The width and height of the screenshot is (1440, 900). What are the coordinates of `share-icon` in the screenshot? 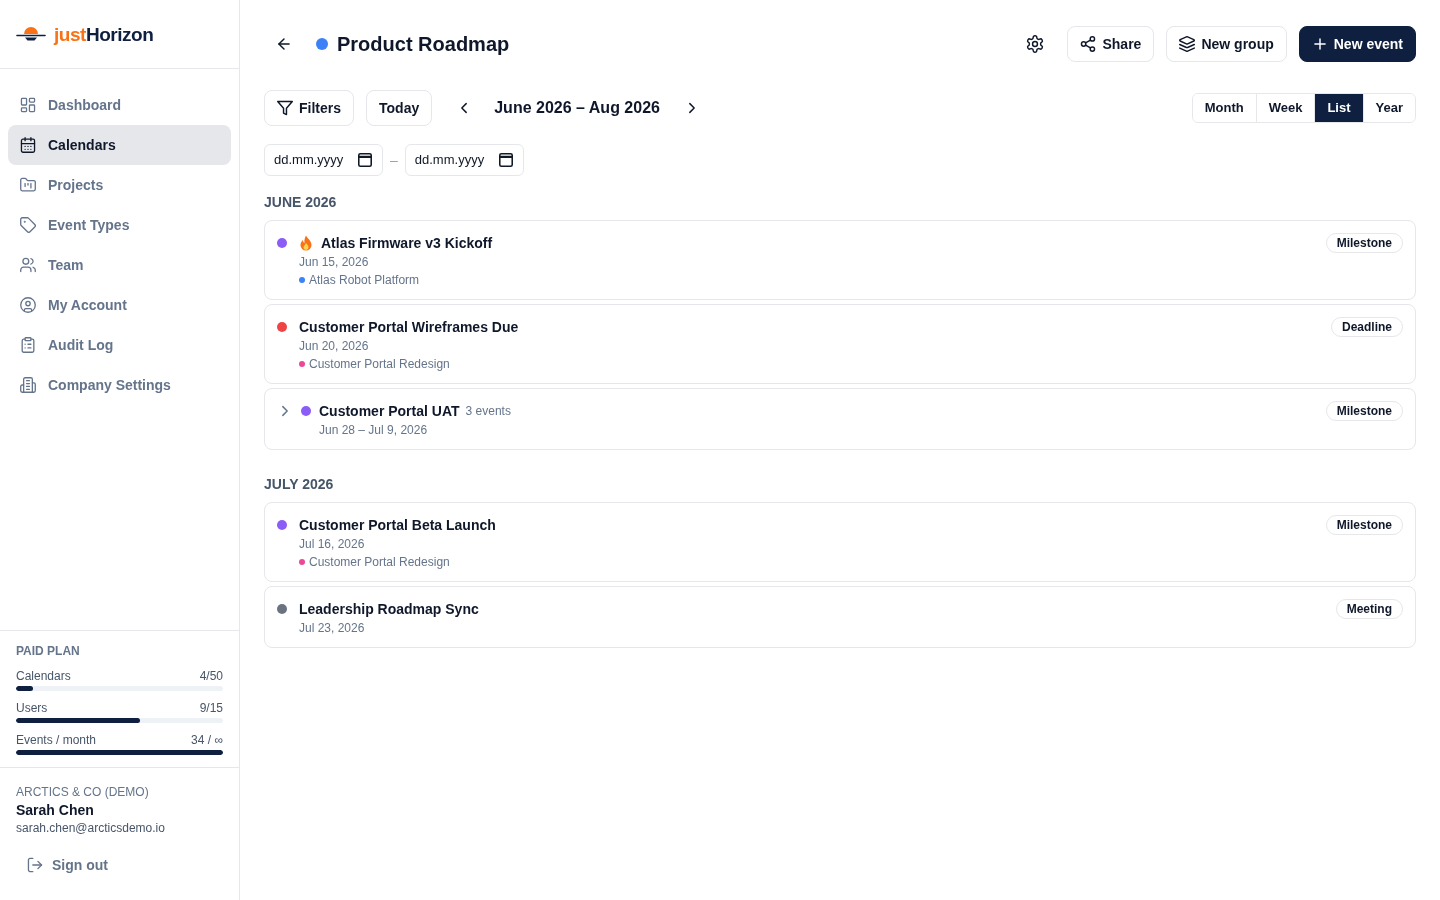 It's located at (1088, 44).